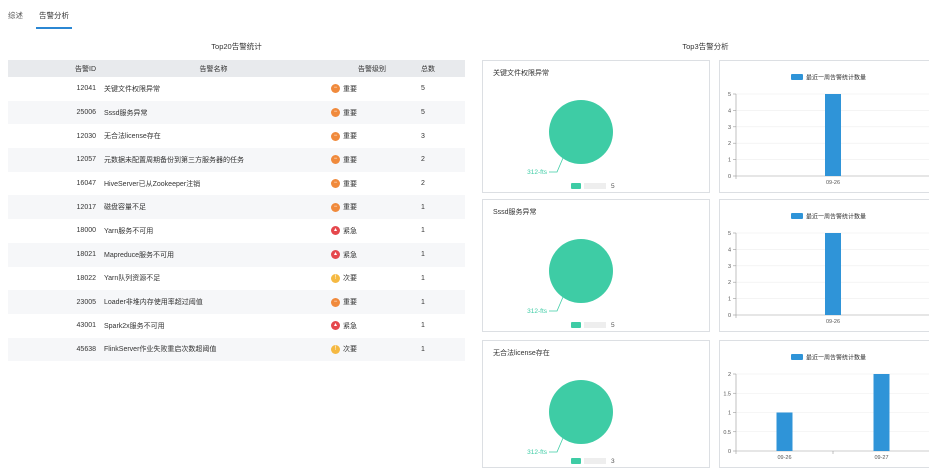 This screenshot has height=468, width=929. I want to click on column-header-alarm-id: 告警ID, so click(54, 68).